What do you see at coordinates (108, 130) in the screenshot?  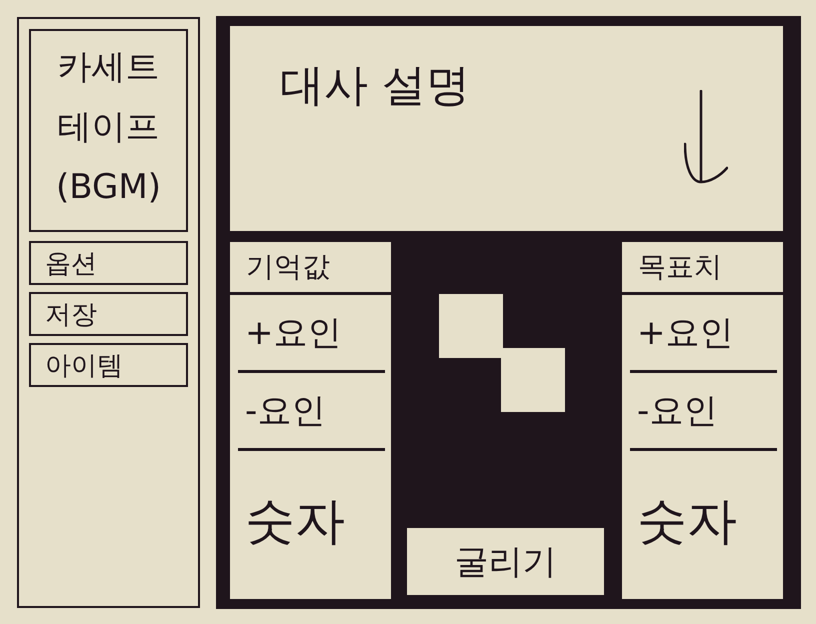 I see `cassette-tape-panel: 카세트 테이프 (BGM)` at bounding box center [108, 130].